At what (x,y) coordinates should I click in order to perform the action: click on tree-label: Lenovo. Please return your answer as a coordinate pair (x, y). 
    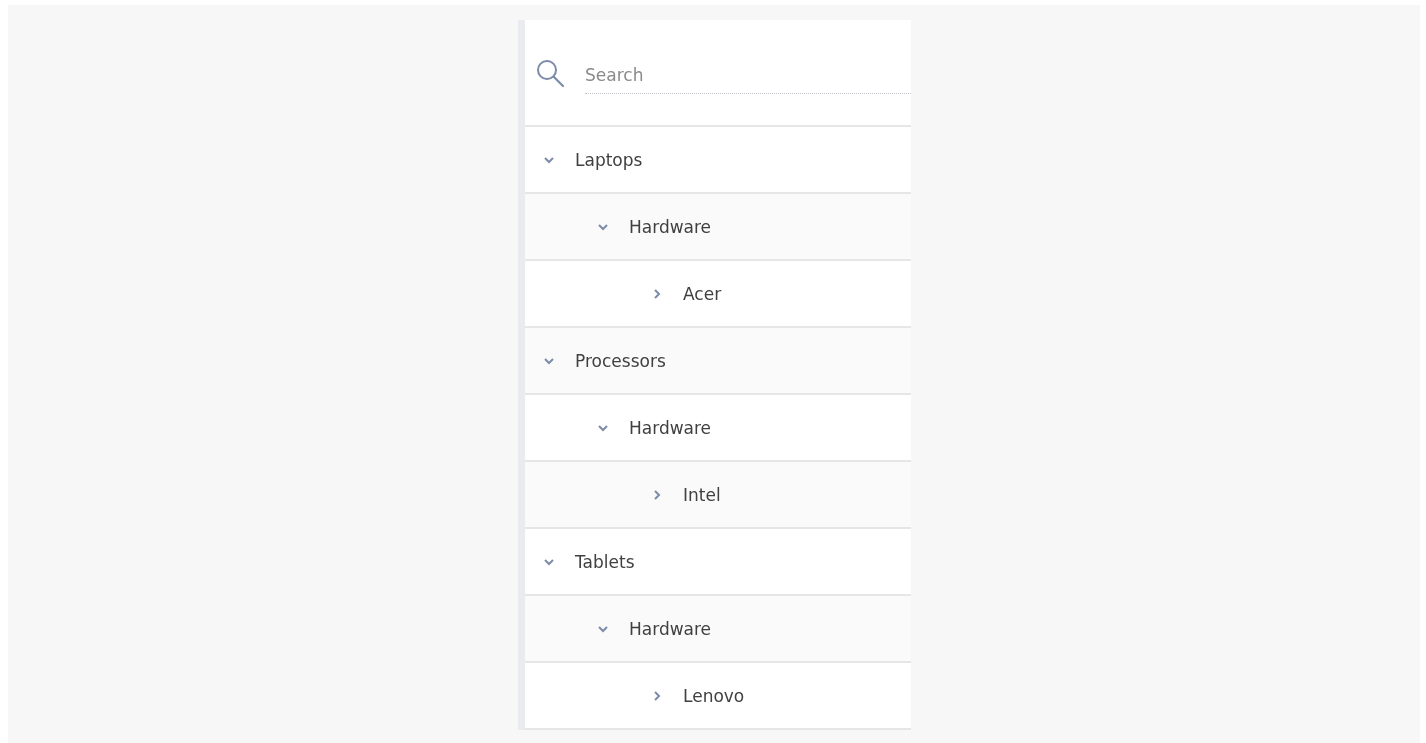
    Looking at the image, I should click on (714, 695).